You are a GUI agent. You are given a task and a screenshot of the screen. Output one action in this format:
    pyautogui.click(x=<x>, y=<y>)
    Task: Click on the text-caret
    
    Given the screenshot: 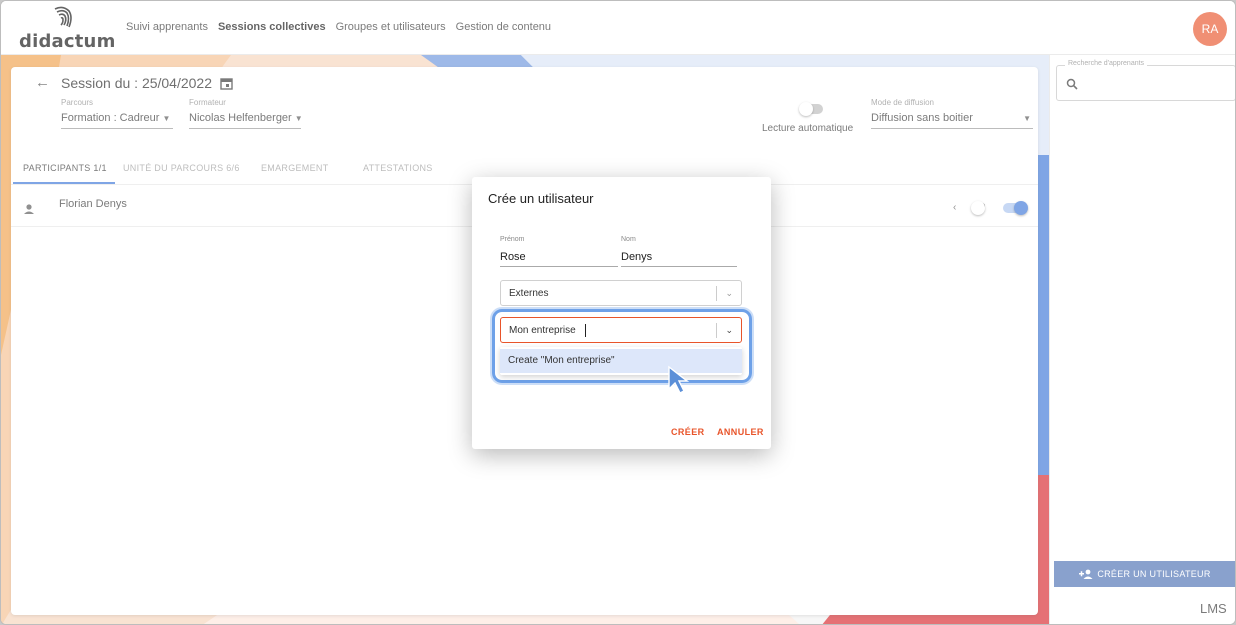 What is the action you would take?
    pyautogui.click(x=585, y=330)
    